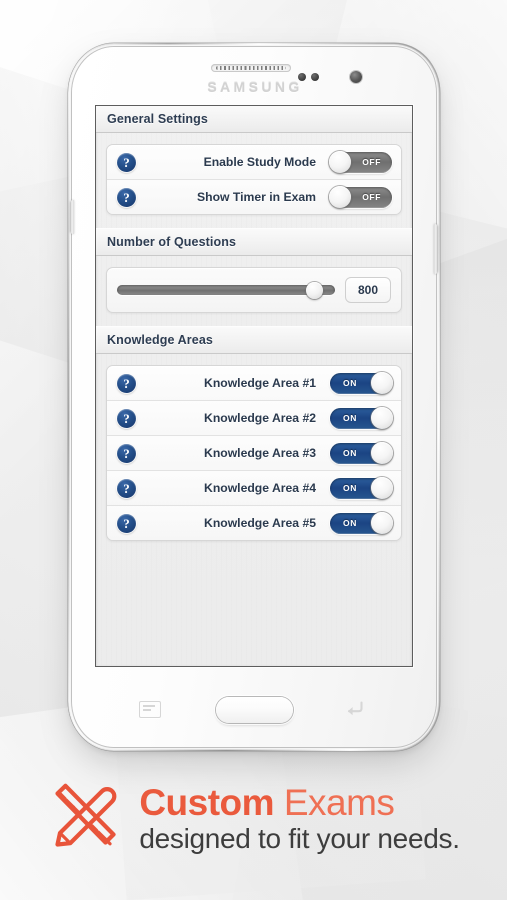 The width and height of the screenshot is (507, 900). Describe the element at coordinates (254, 242) in the screenshot. I see `section-header-2: Number of Questions` at that location.